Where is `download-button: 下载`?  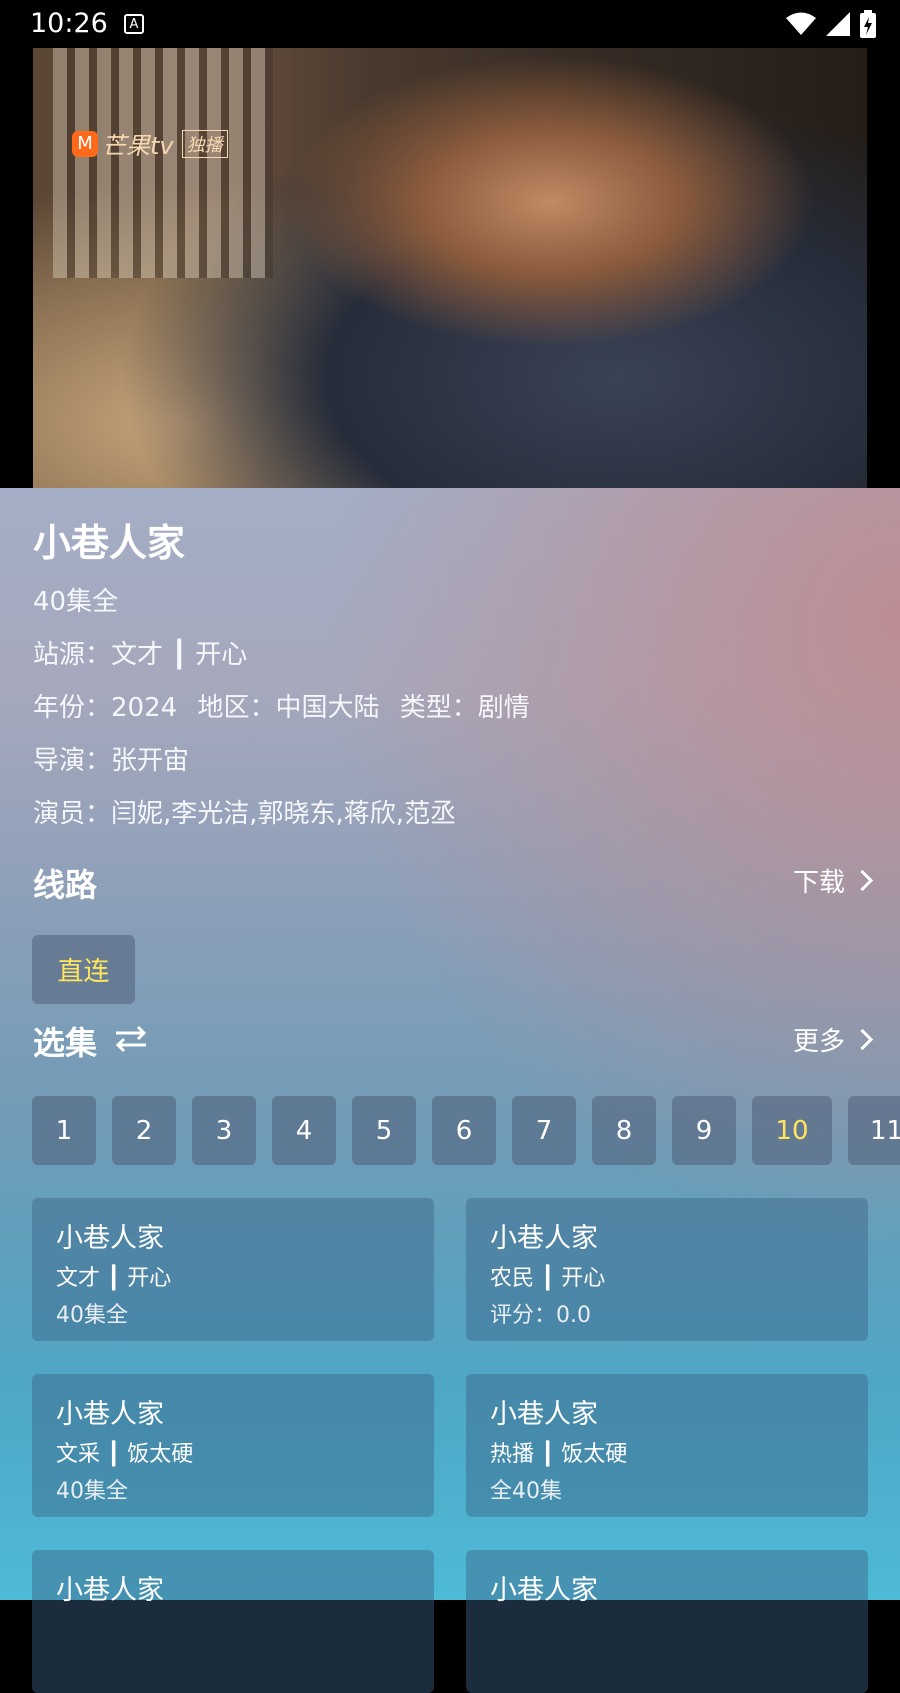 download-button: 下载 is located at coordinates (833, 880).